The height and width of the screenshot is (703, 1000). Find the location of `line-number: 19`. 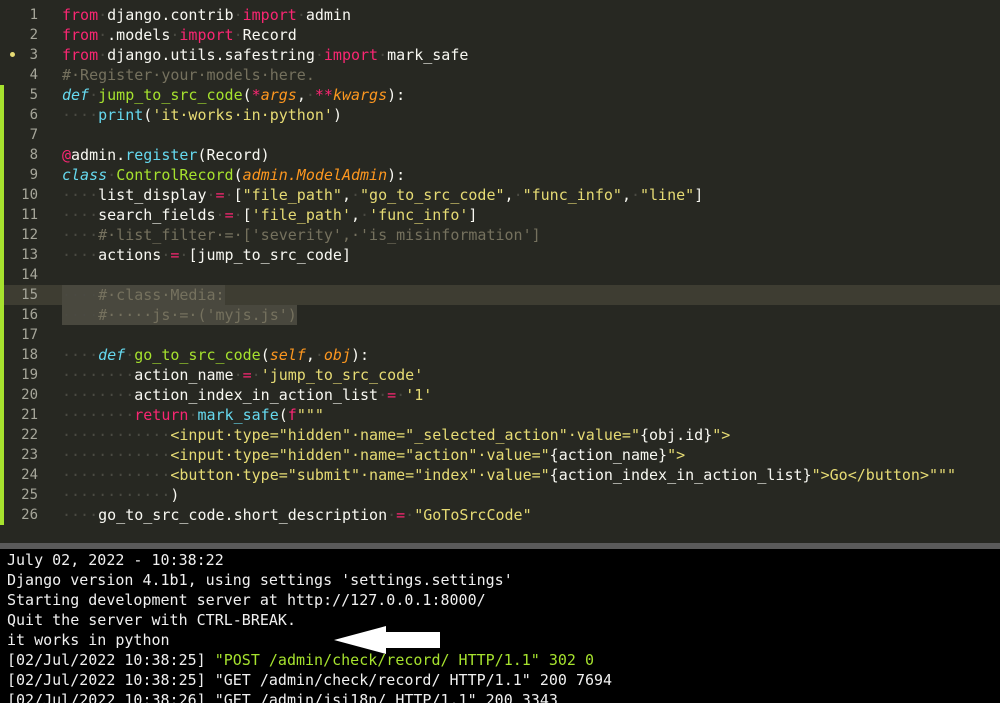

line-number: 19 is located at coordinates (29, 375).